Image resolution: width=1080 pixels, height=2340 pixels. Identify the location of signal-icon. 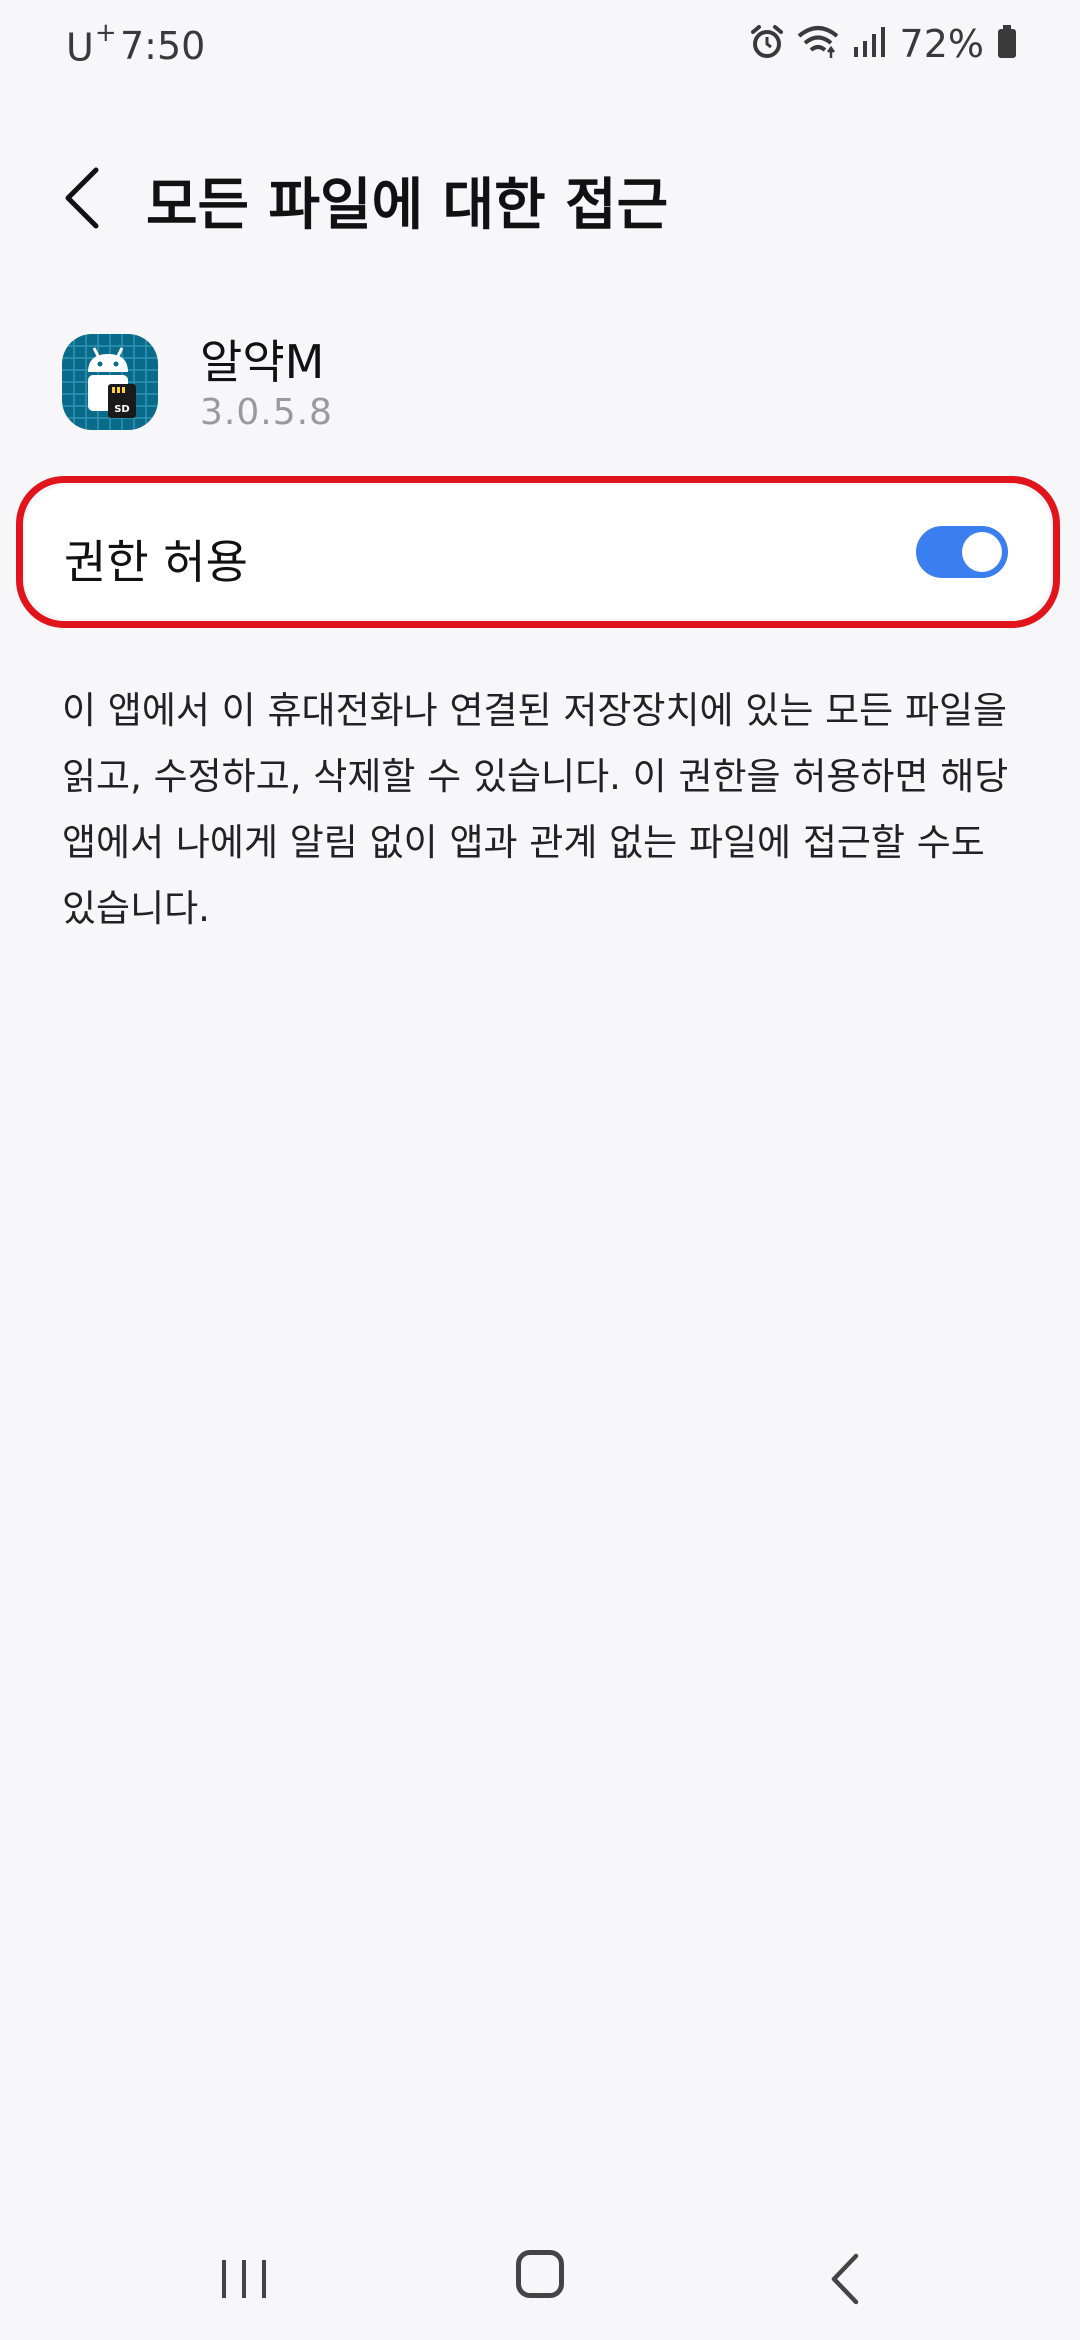
(870, 44).